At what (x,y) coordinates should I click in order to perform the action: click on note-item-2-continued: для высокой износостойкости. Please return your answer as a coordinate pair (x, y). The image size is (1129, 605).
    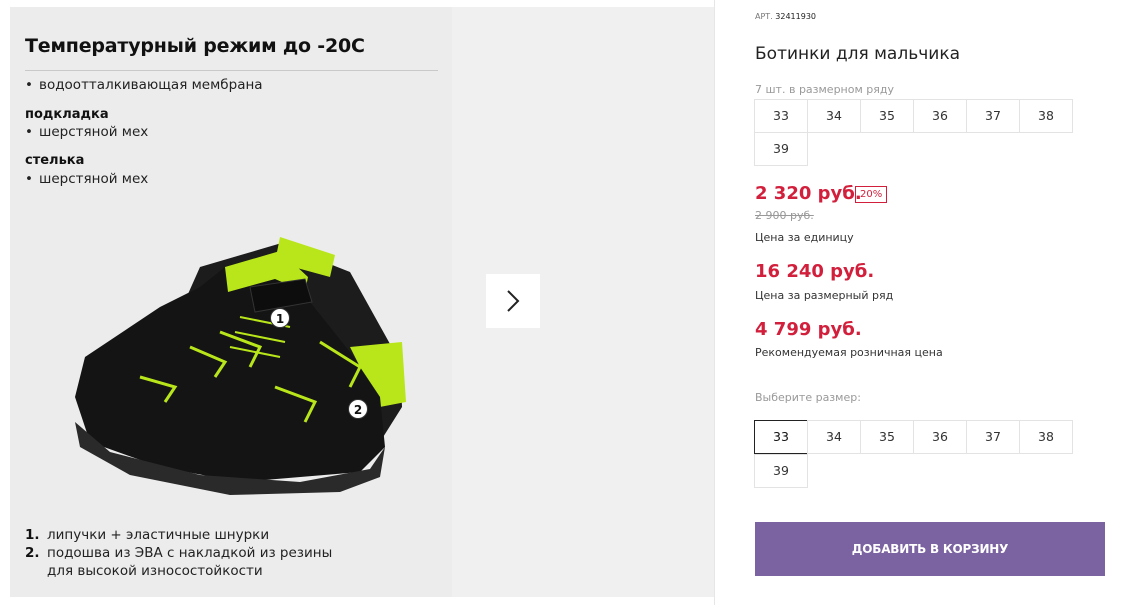
    Looking at the image, I should click on (144, 571).